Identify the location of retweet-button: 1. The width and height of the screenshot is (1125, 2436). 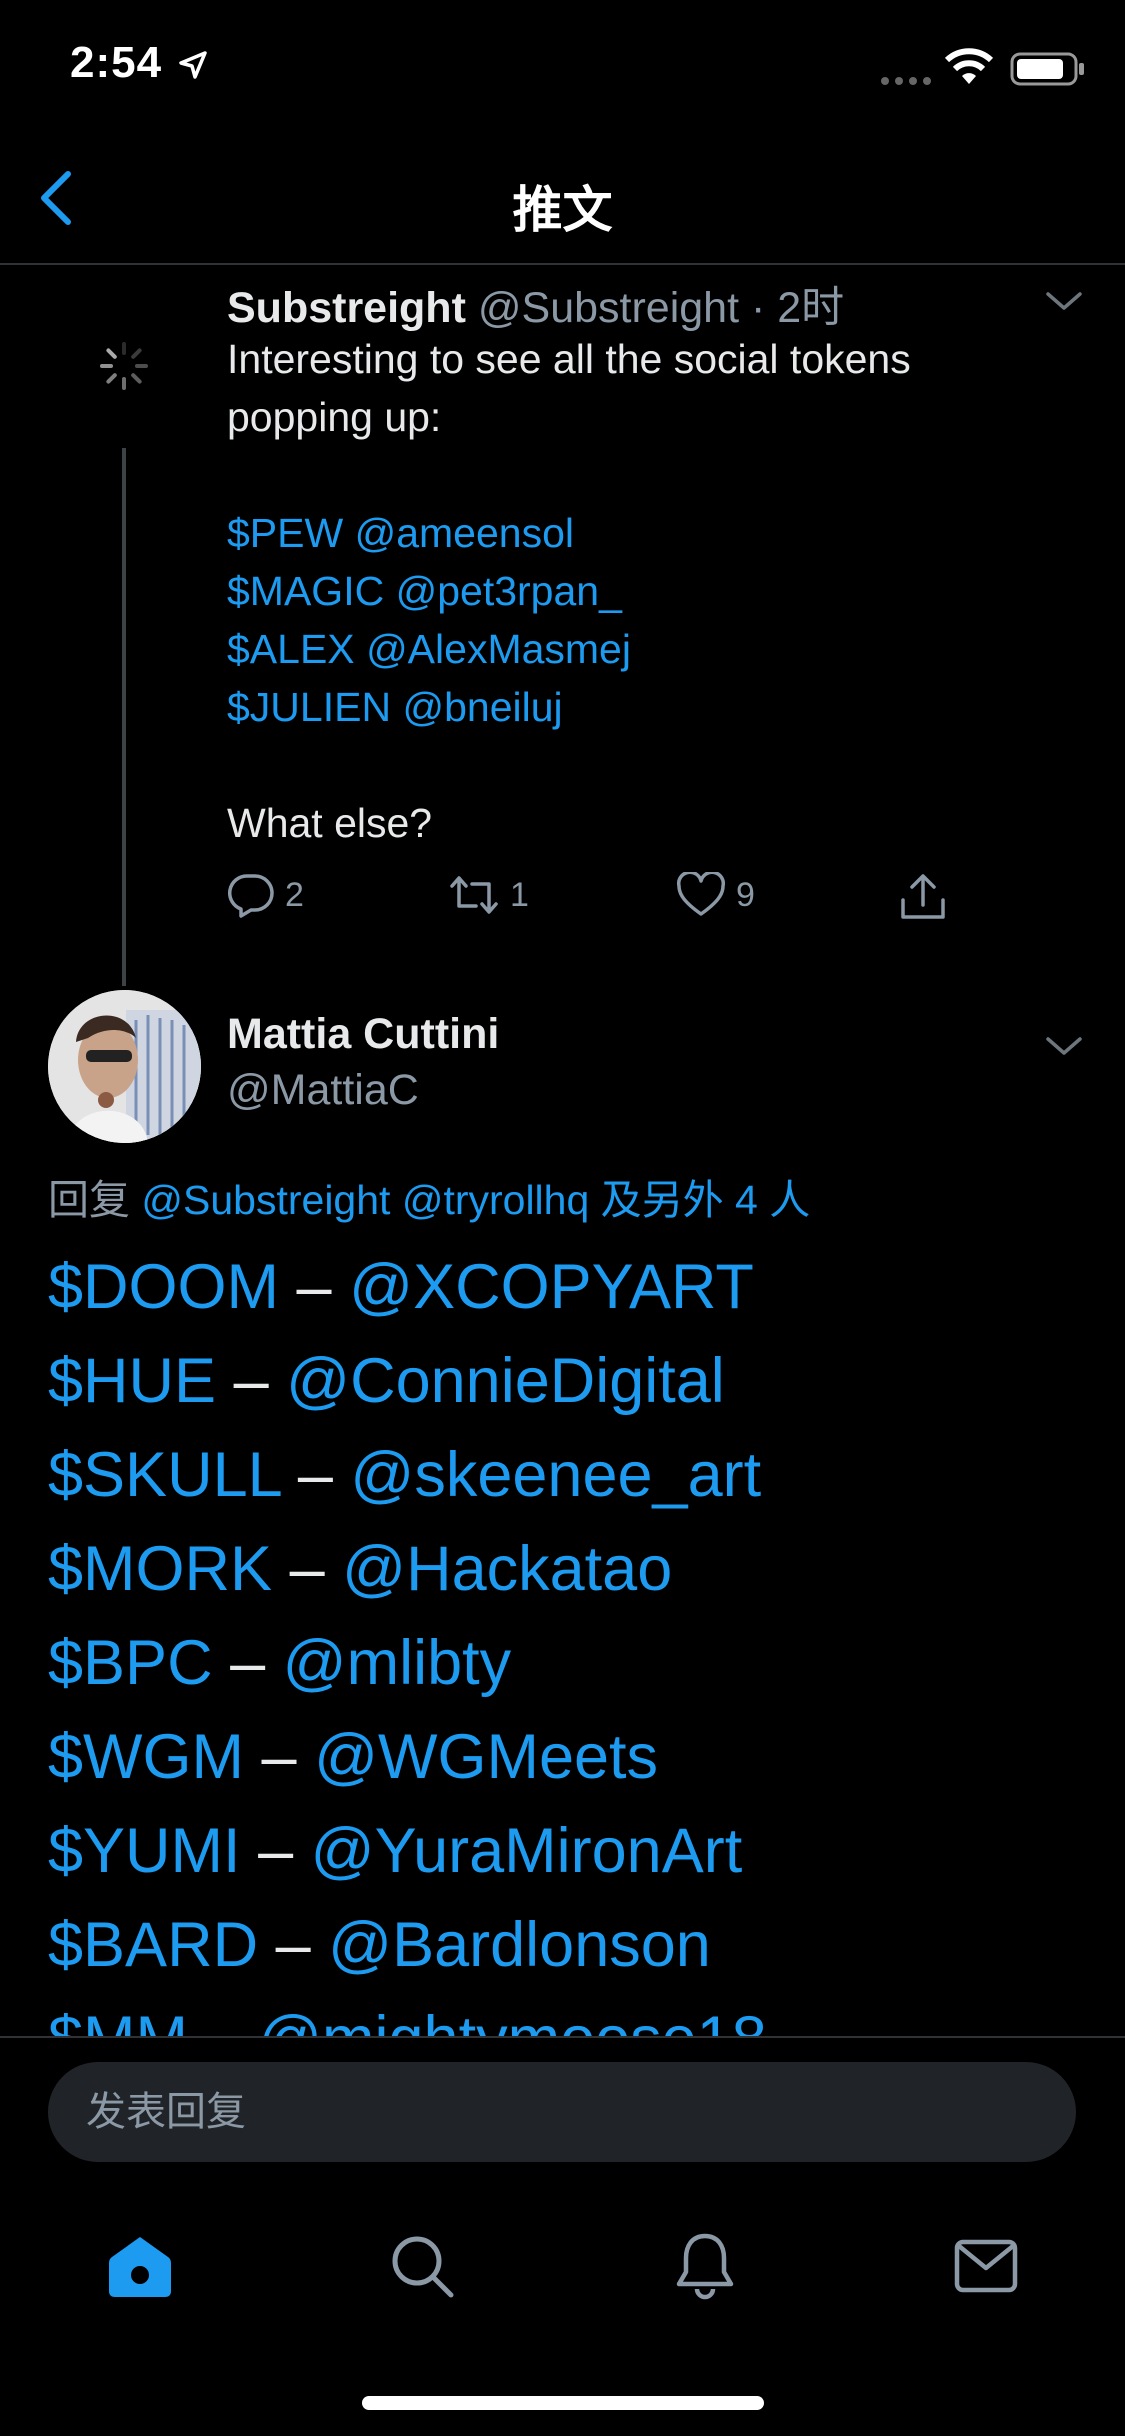
(488, 895).